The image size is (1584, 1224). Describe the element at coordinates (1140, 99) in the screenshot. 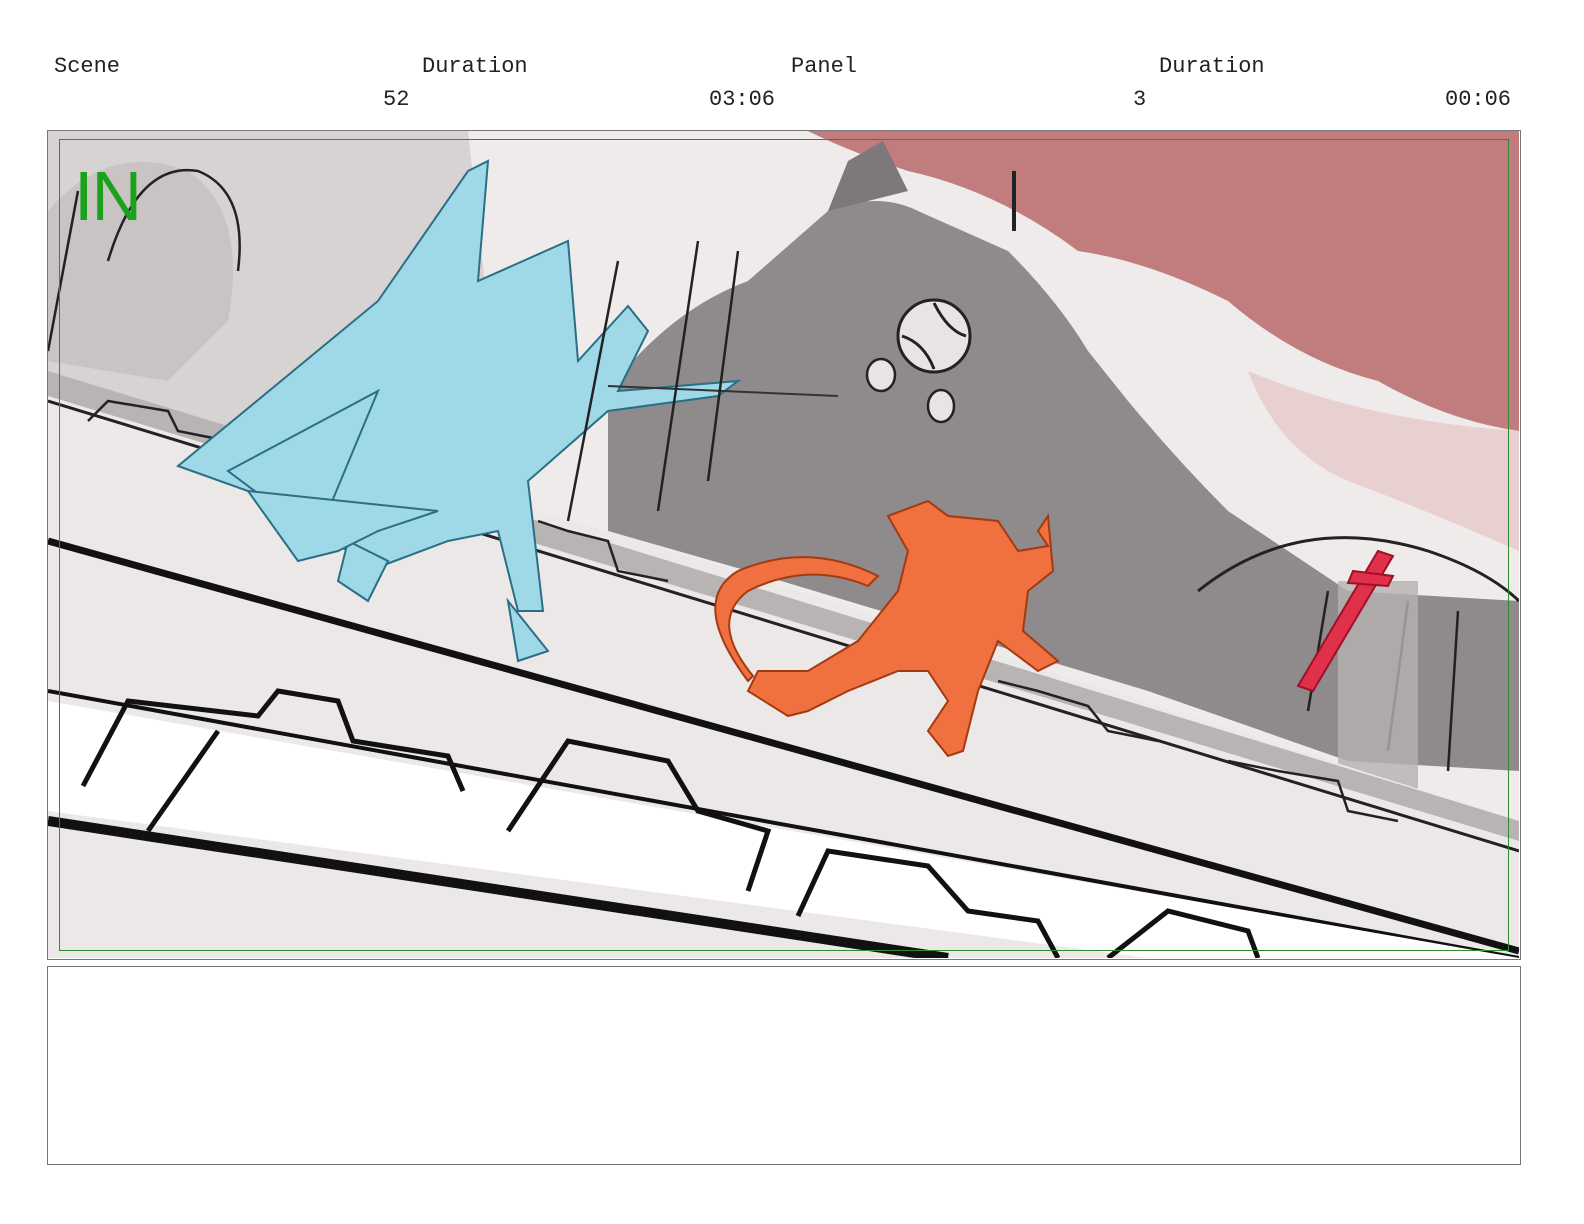

I see `panel-number: 3` at that location.